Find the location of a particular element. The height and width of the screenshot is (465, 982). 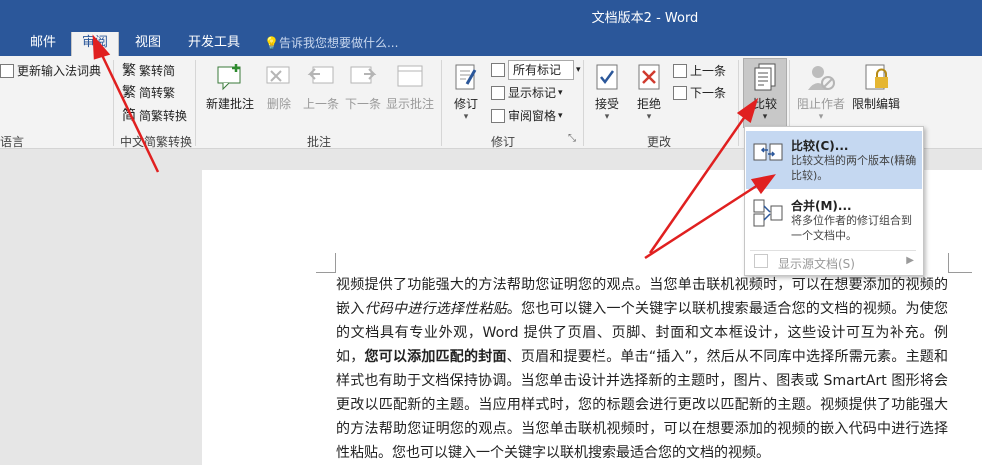

arrow-to-compare-button is located at coordinates (698, 184).